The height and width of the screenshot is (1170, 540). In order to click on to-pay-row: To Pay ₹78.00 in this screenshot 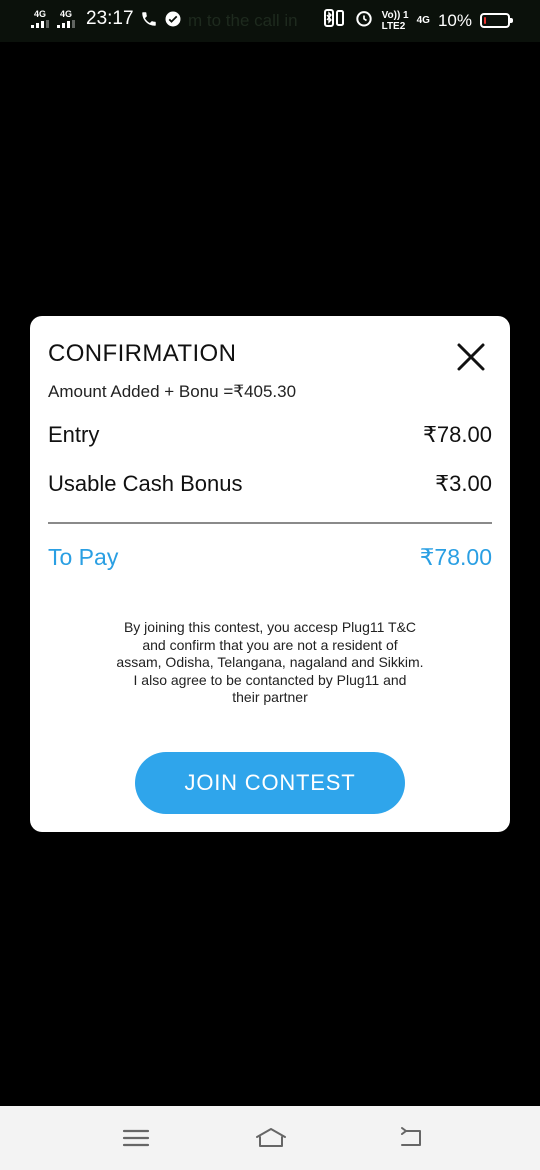, I will do `click(270, 557)`.